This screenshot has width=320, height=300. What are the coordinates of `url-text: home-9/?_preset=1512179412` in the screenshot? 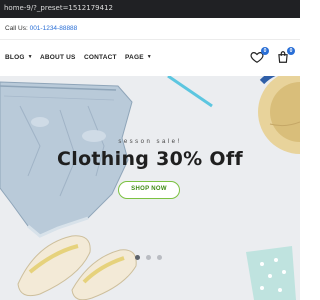 It's located at (58, 8).